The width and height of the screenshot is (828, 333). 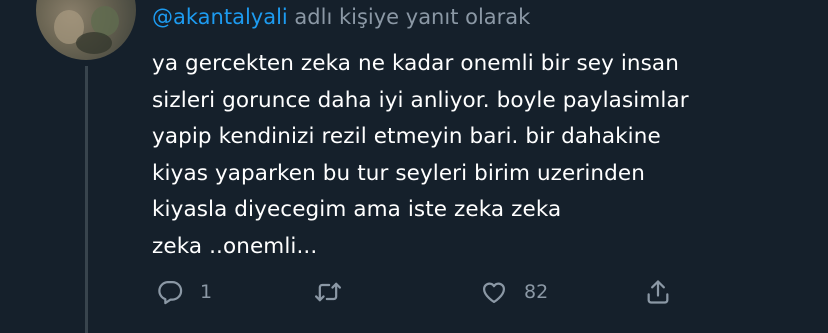 What do you see at coordinates (494, 293) in the screenshot?
I see `heart-icon` at bounding box center [494, 293].